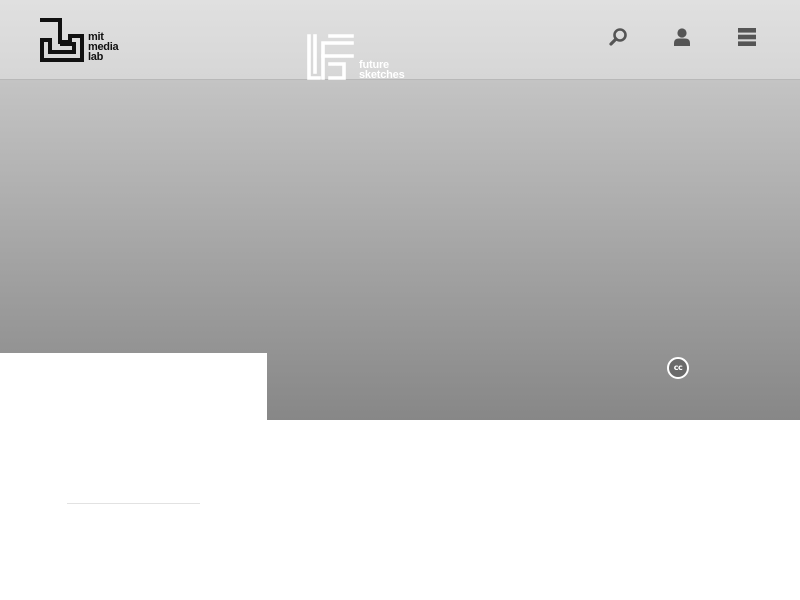 The image size is (800, 600). Describe the element at coordinates (330, 57) in the screenshot. I see `future-sketches-logo-icon` at that location.